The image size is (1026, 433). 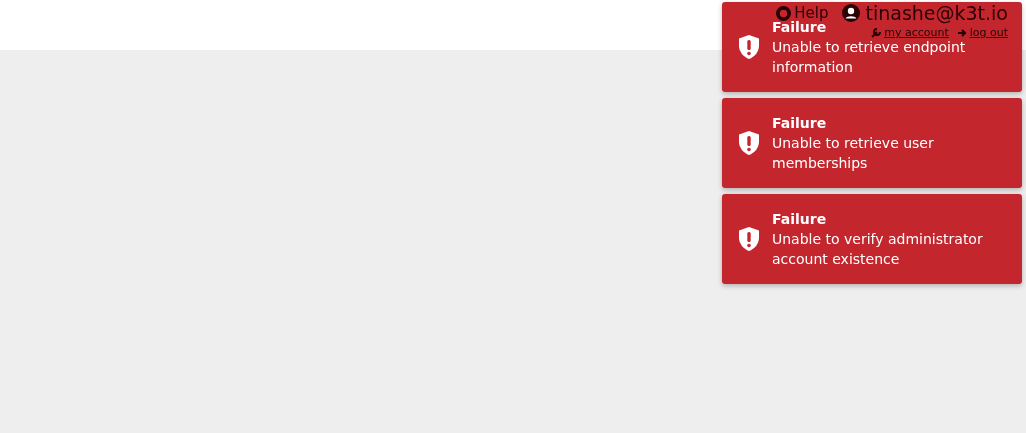 What do you see at coordinates (853, 153) in the screenshot?
I see `toast-message: Unable to retrieve user memberships` at bounding box center [853, 153].